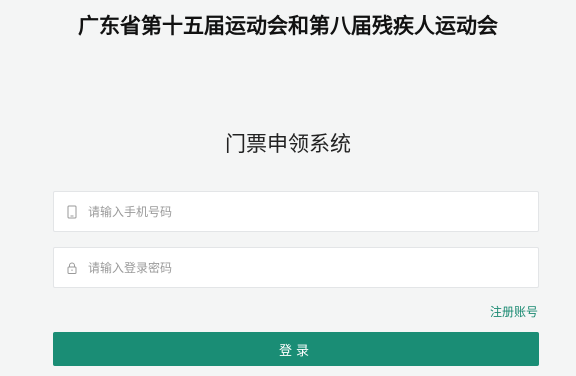 This screenshot has width=576, height=376. I want to click on phone-icon, so click(72, 211).